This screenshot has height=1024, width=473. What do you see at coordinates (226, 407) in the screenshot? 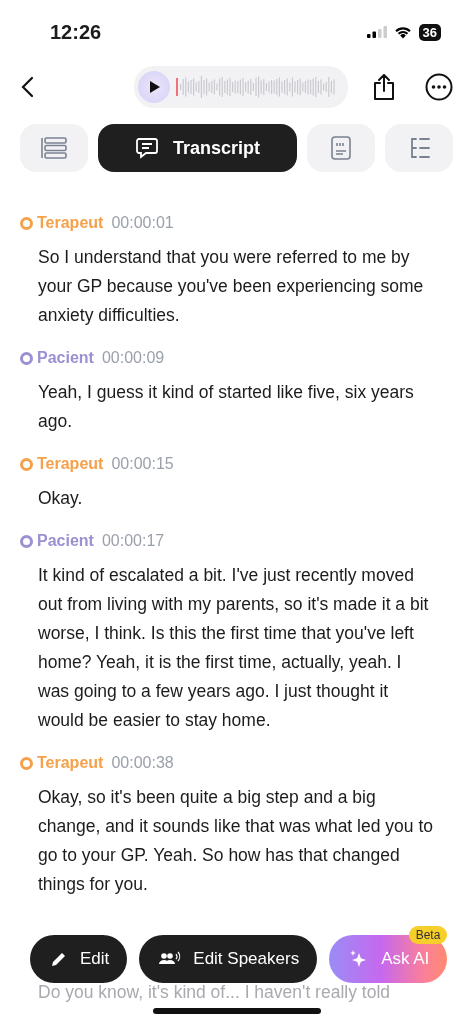
I see `transcript-text: Yeah, I guess it kind of started like five, six years ago.` at bounding box center [226, 407].